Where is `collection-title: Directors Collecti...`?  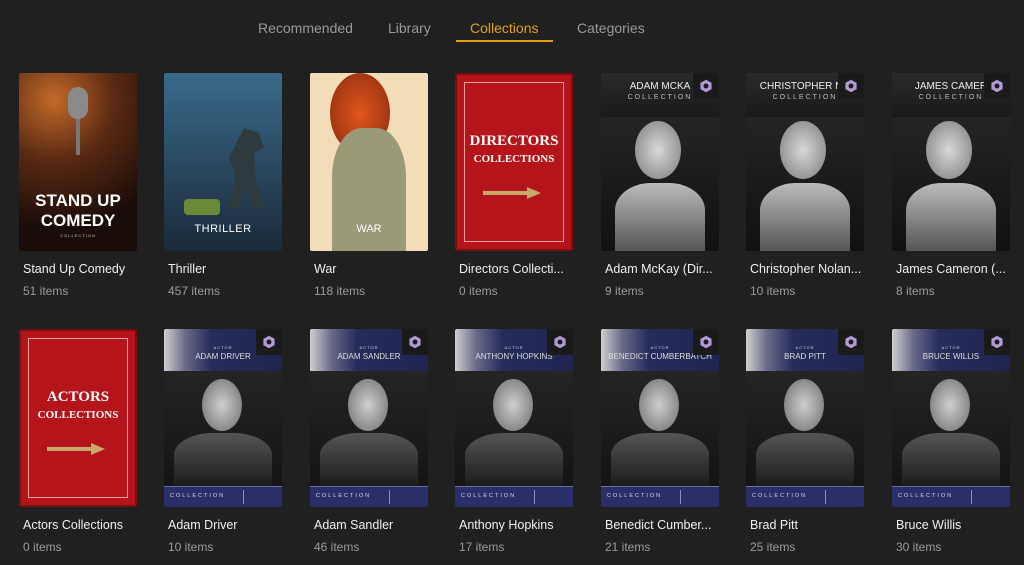
collection-title: Directors Collecti... is located at coordinates (529, 269).